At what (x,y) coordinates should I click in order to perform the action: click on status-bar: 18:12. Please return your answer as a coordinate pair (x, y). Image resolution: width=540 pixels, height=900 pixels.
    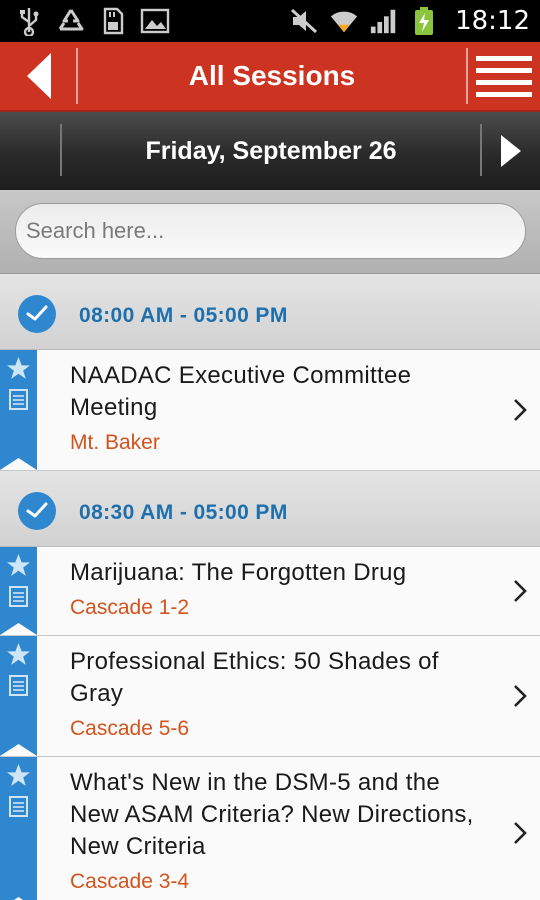
    Looking at the image, I should click on (270, 21).